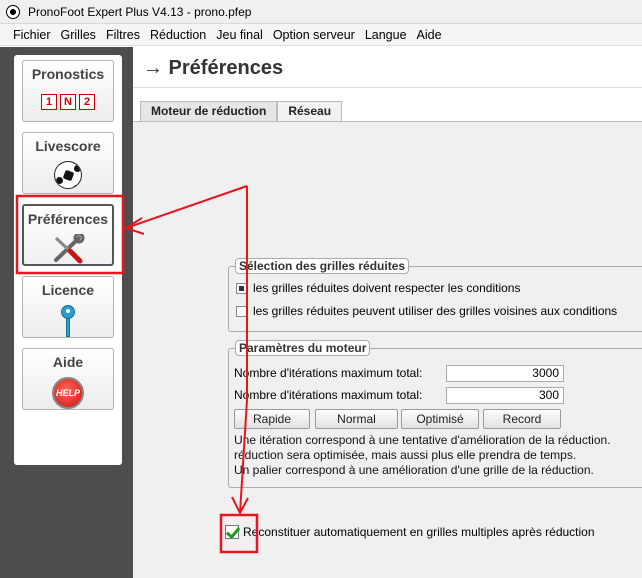 The image size is (642, 578). Describe the element at coordinates (429, 35) in the screenshot. I see `menu-aide: Aide` at that location.